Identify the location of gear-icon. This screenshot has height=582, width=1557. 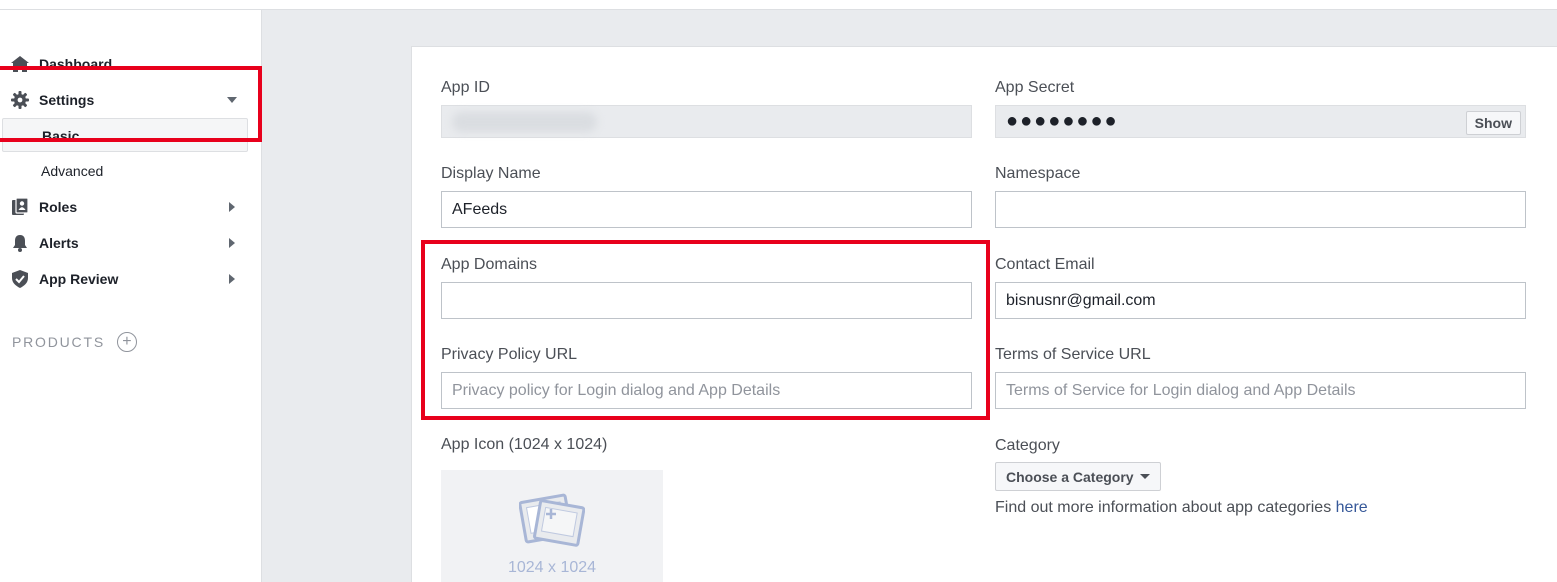
(20, 100).